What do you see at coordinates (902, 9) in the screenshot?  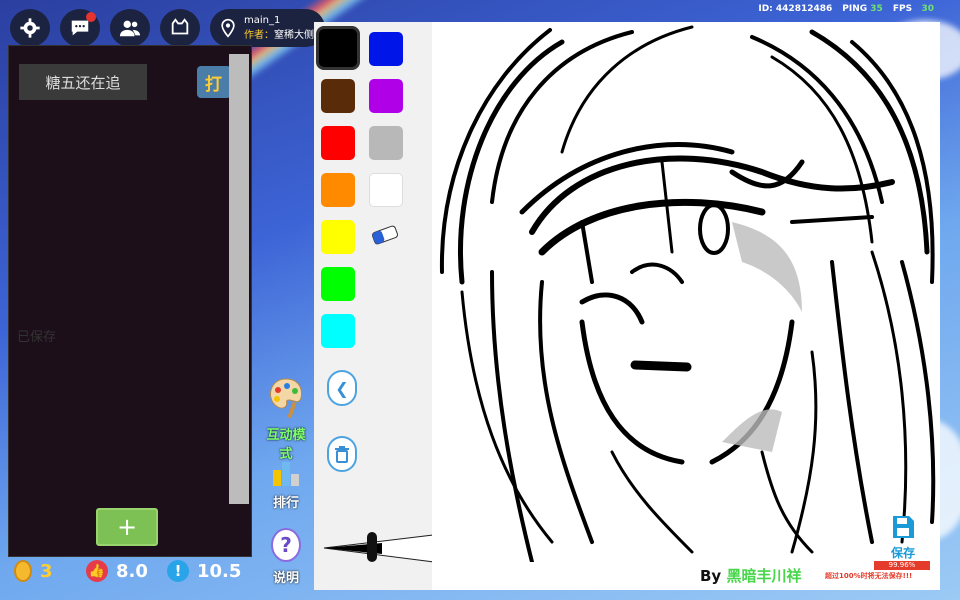 I see `fps-label: FPS` at bounding box center [902, 9].